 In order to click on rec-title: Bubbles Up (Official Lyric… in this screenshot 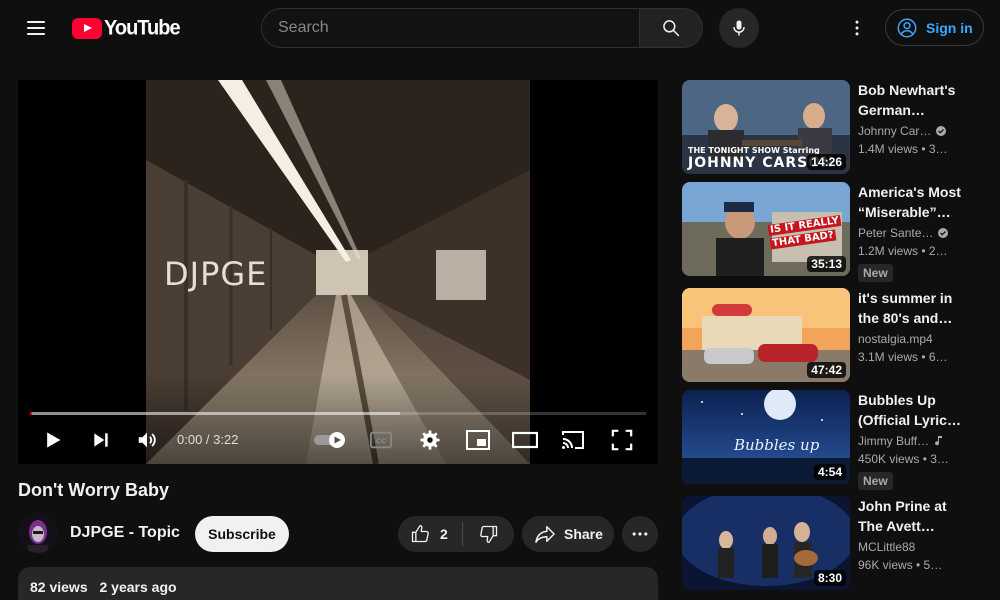, I will do `click(910, 410)`.